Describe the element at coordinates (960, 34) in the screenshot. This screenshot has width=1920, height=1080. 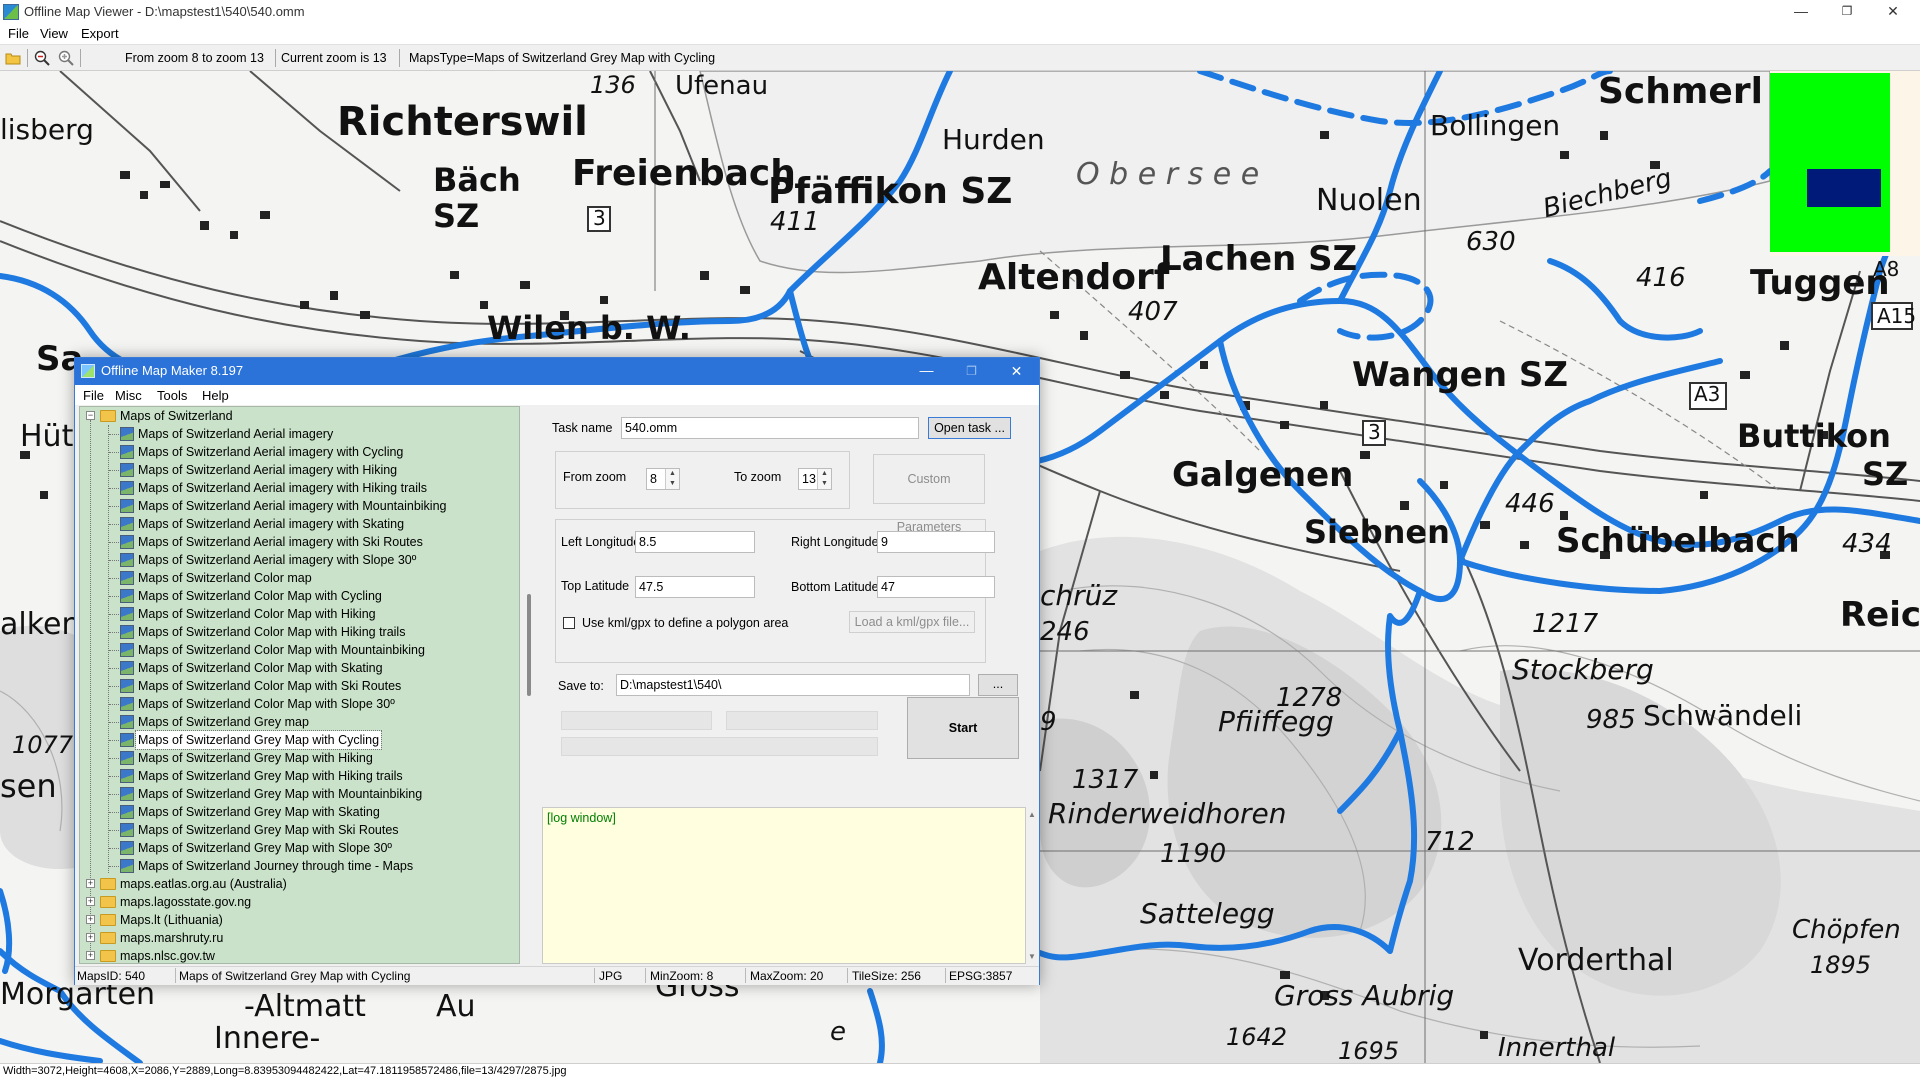
I see `viewer-menubar: File View Export` at that location.